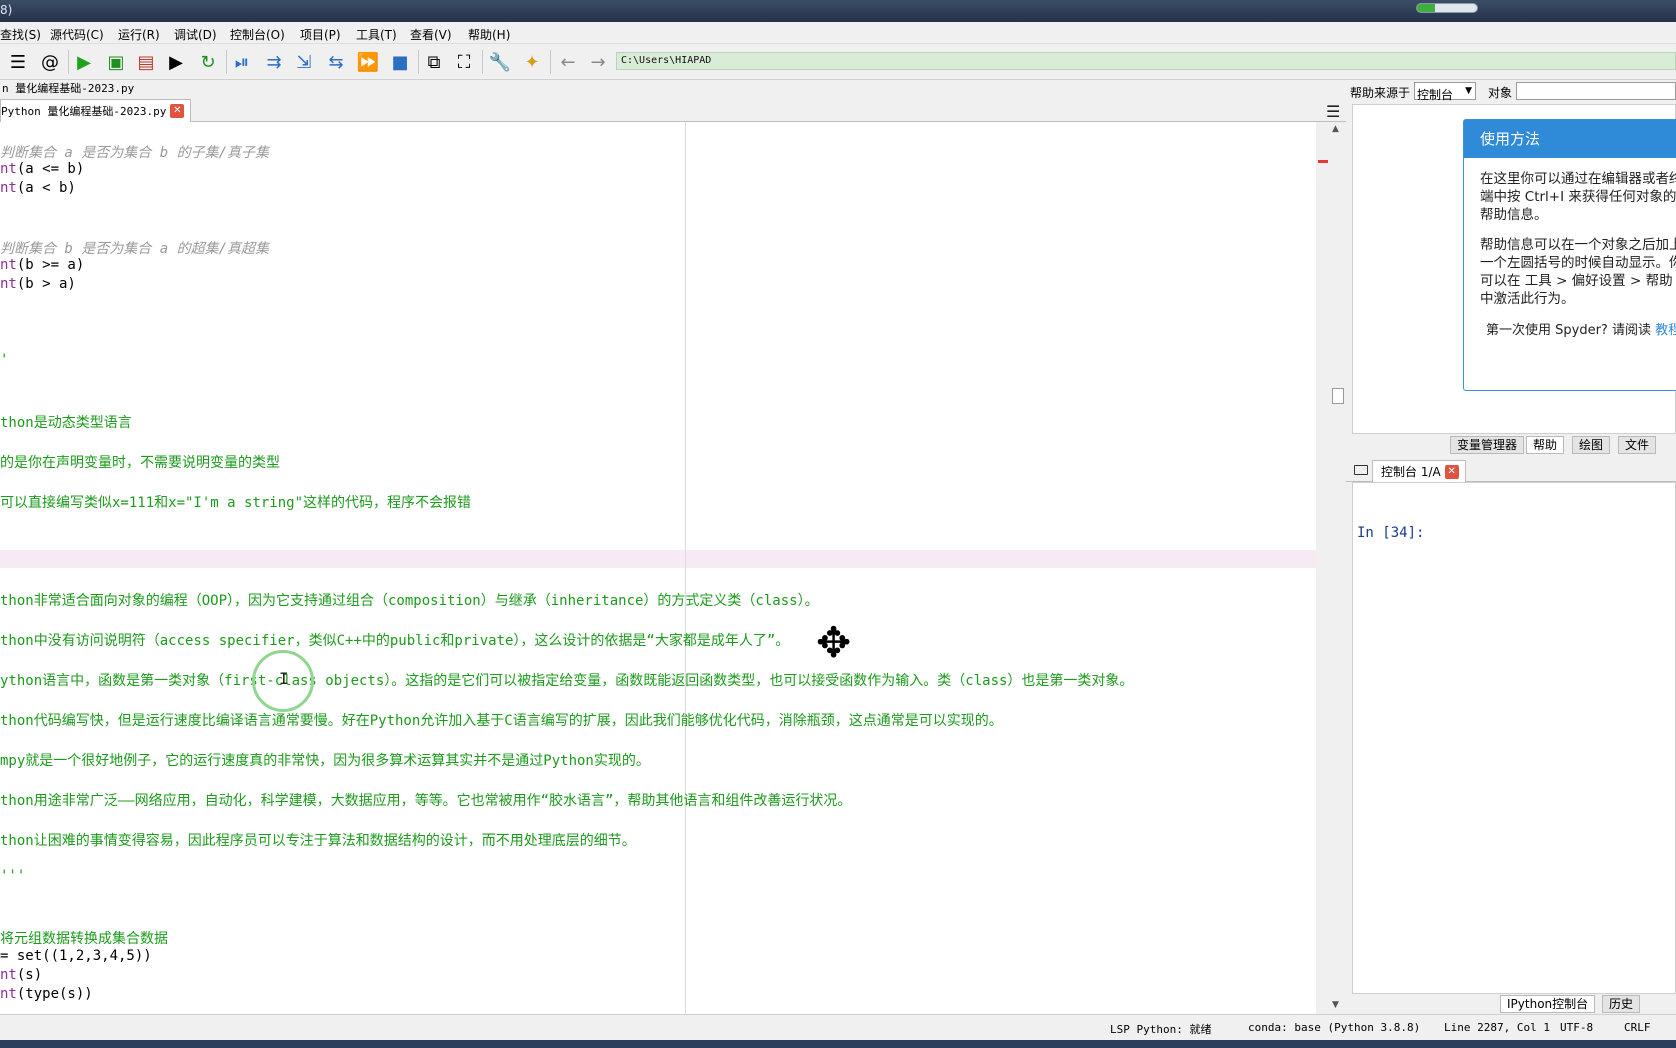 The width and height of the screenshot is (1676, 1048). I want to click on editor-file-label: n 量化编程基础-2023.py, so click(68, 88).